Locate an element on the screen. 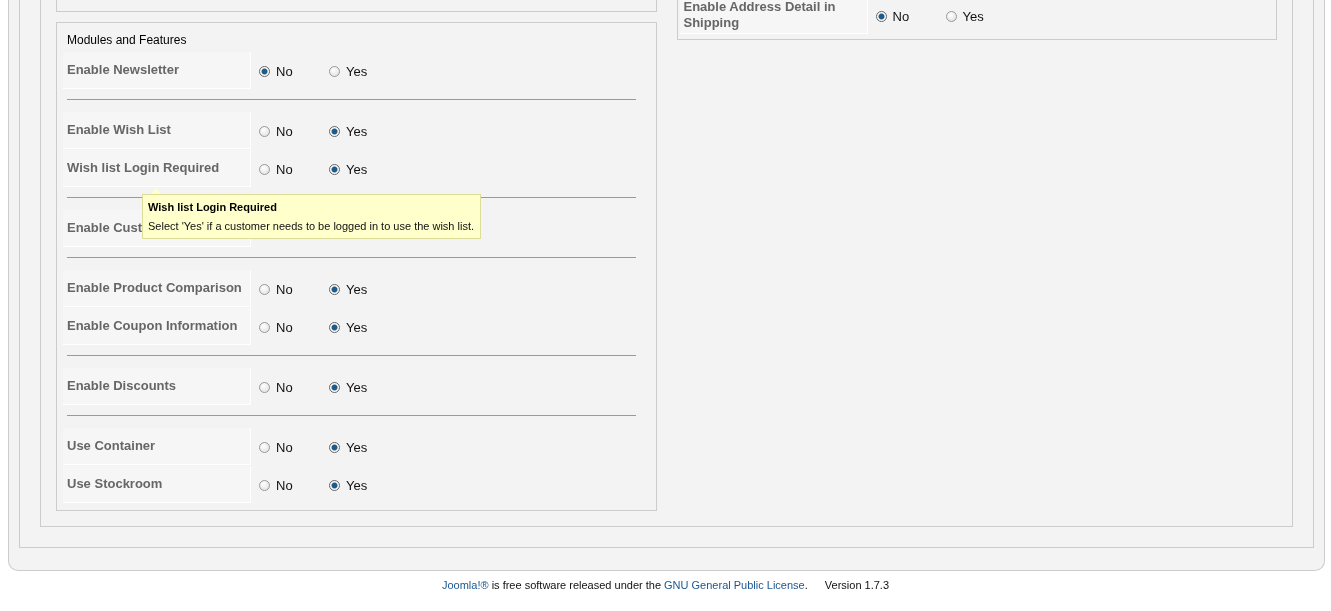 The width and height of the screenshot is (1331, 611). license-link: GNU General Public License is located at coordinates (734, 585).